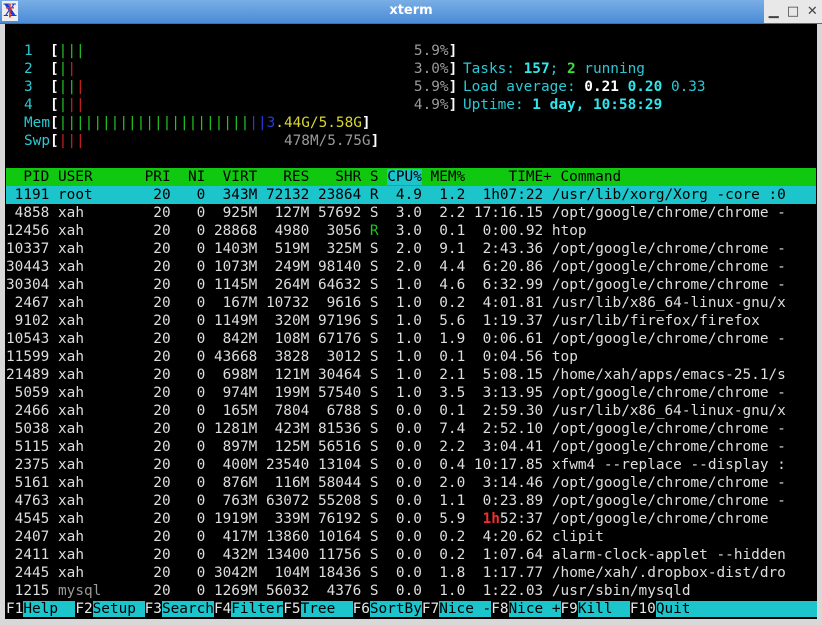 The image size is (822, 625). Describe the element at coordinates (819, 321) in the screenshot. I see `scrollbar` at that location.